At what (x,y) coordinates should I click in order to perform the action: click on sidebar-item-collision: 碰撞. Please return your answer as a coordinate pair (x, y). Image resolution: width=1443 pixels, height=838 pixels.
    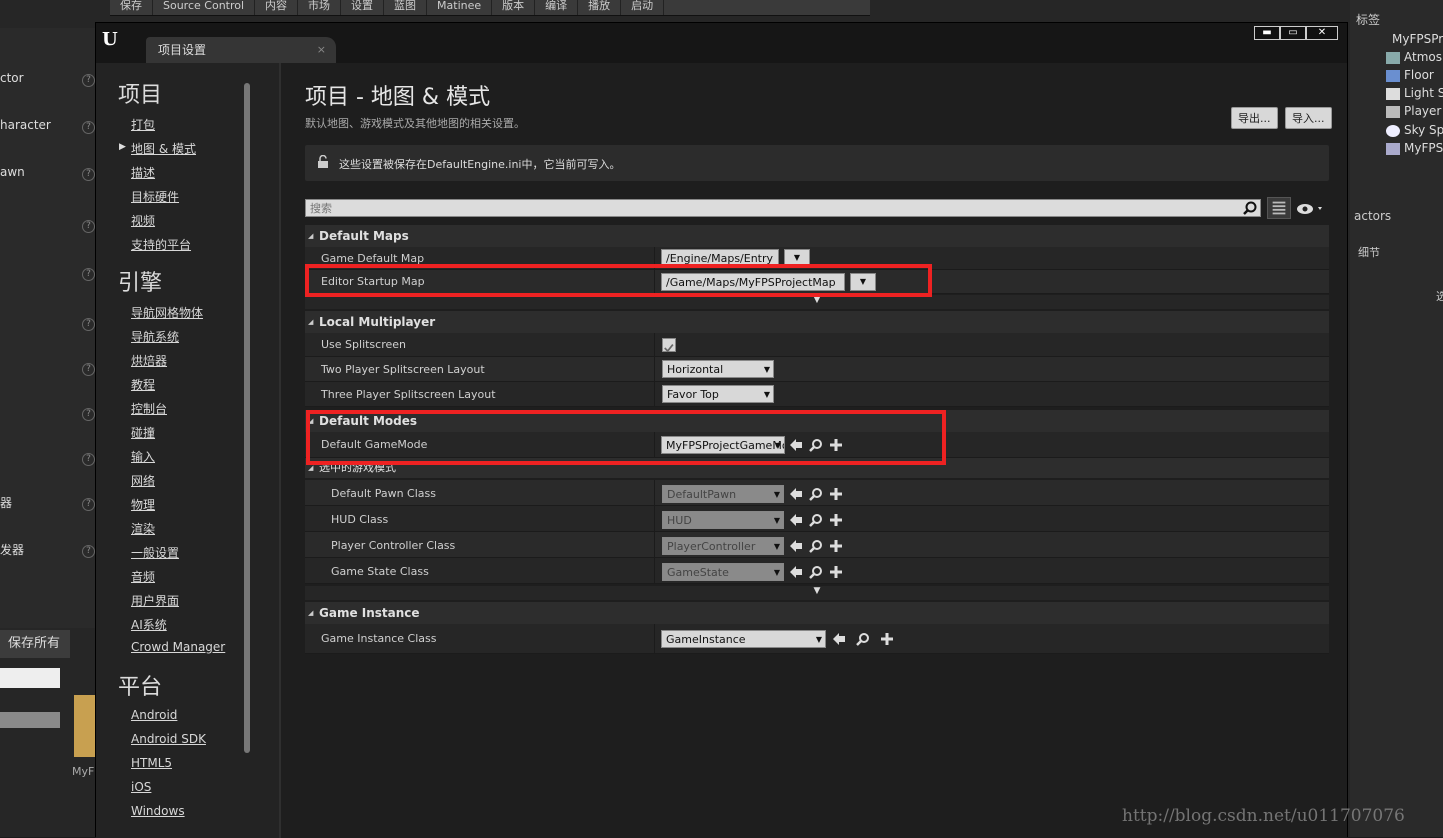
    Looking at the image, I should click on (143, 432).